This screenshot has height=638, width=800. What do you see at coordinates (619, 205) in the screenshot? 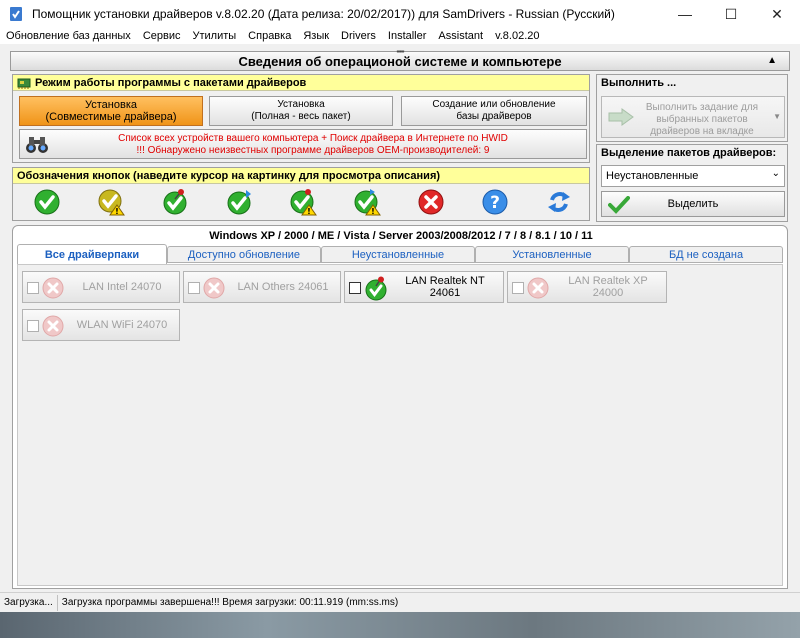
I see `check-mark-icon` at bounding box center [619, 205].